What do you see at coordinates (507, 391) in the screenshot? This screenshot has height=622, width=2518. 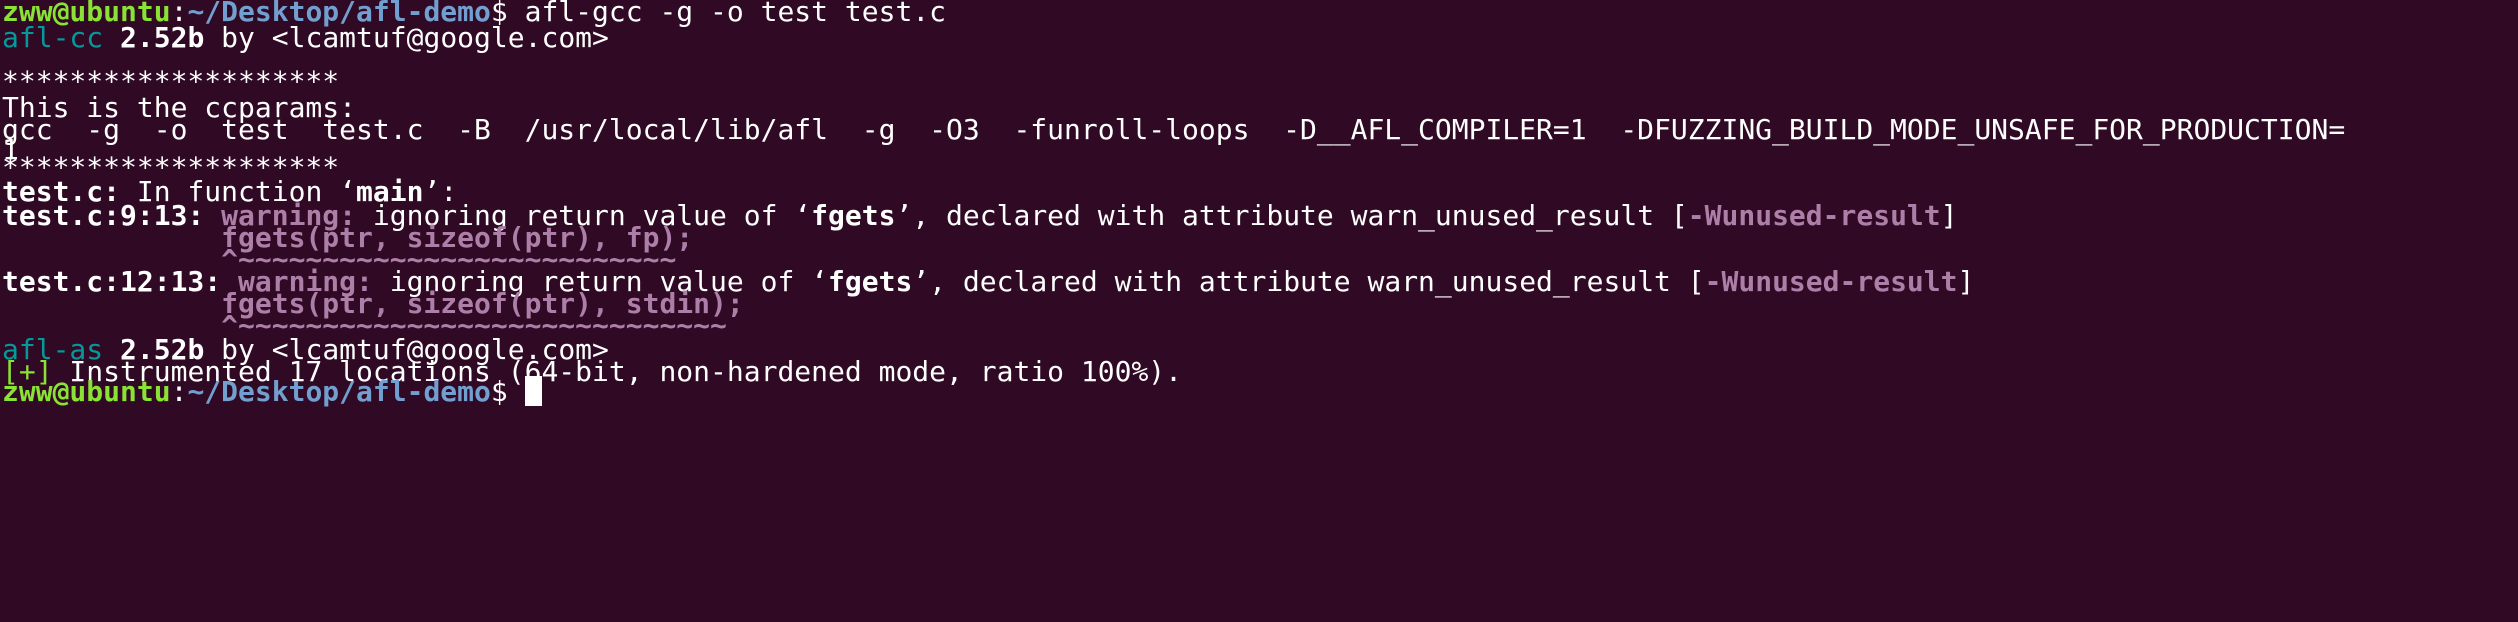 I see `prompt-symbol: $` at bounding box center [507, 391].